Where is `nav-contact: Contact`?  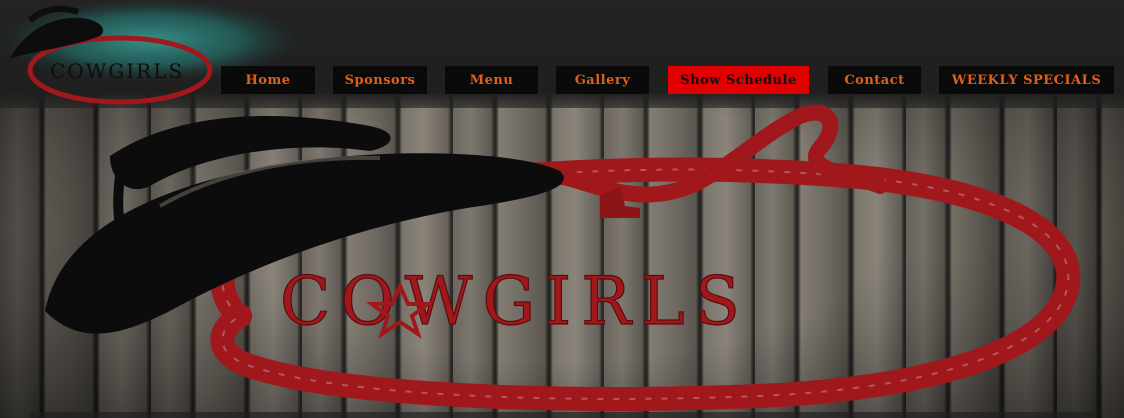 nav-contact: Contact is located at coordinates (874, 80).